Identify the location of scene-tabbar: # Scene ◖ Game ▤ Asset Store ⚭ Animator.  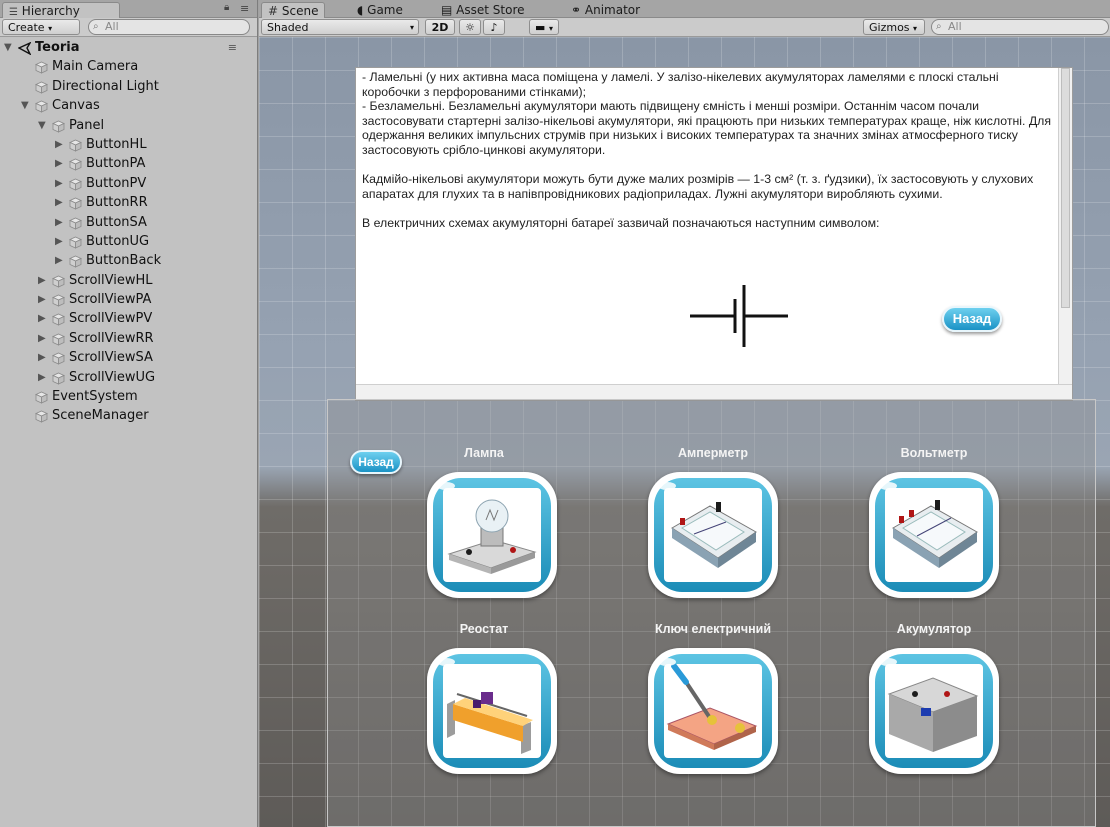
(684, 9).